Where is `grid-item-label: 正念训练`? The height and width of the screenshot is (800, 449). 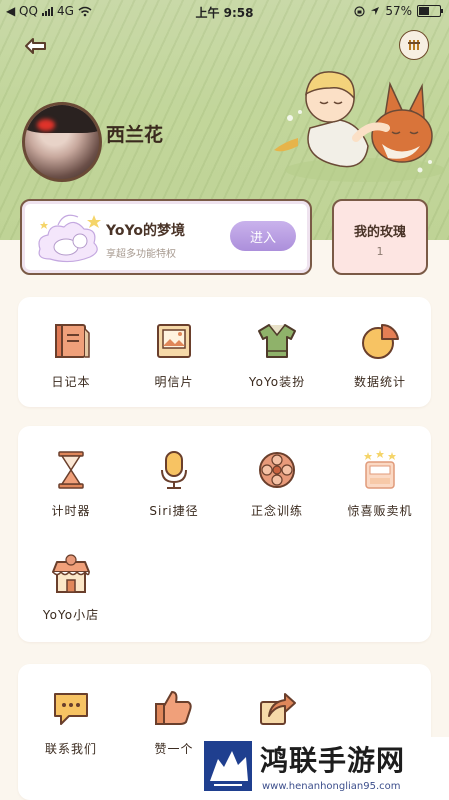
grid-item-label: 正念训练 is located at coordinates (276, 511).